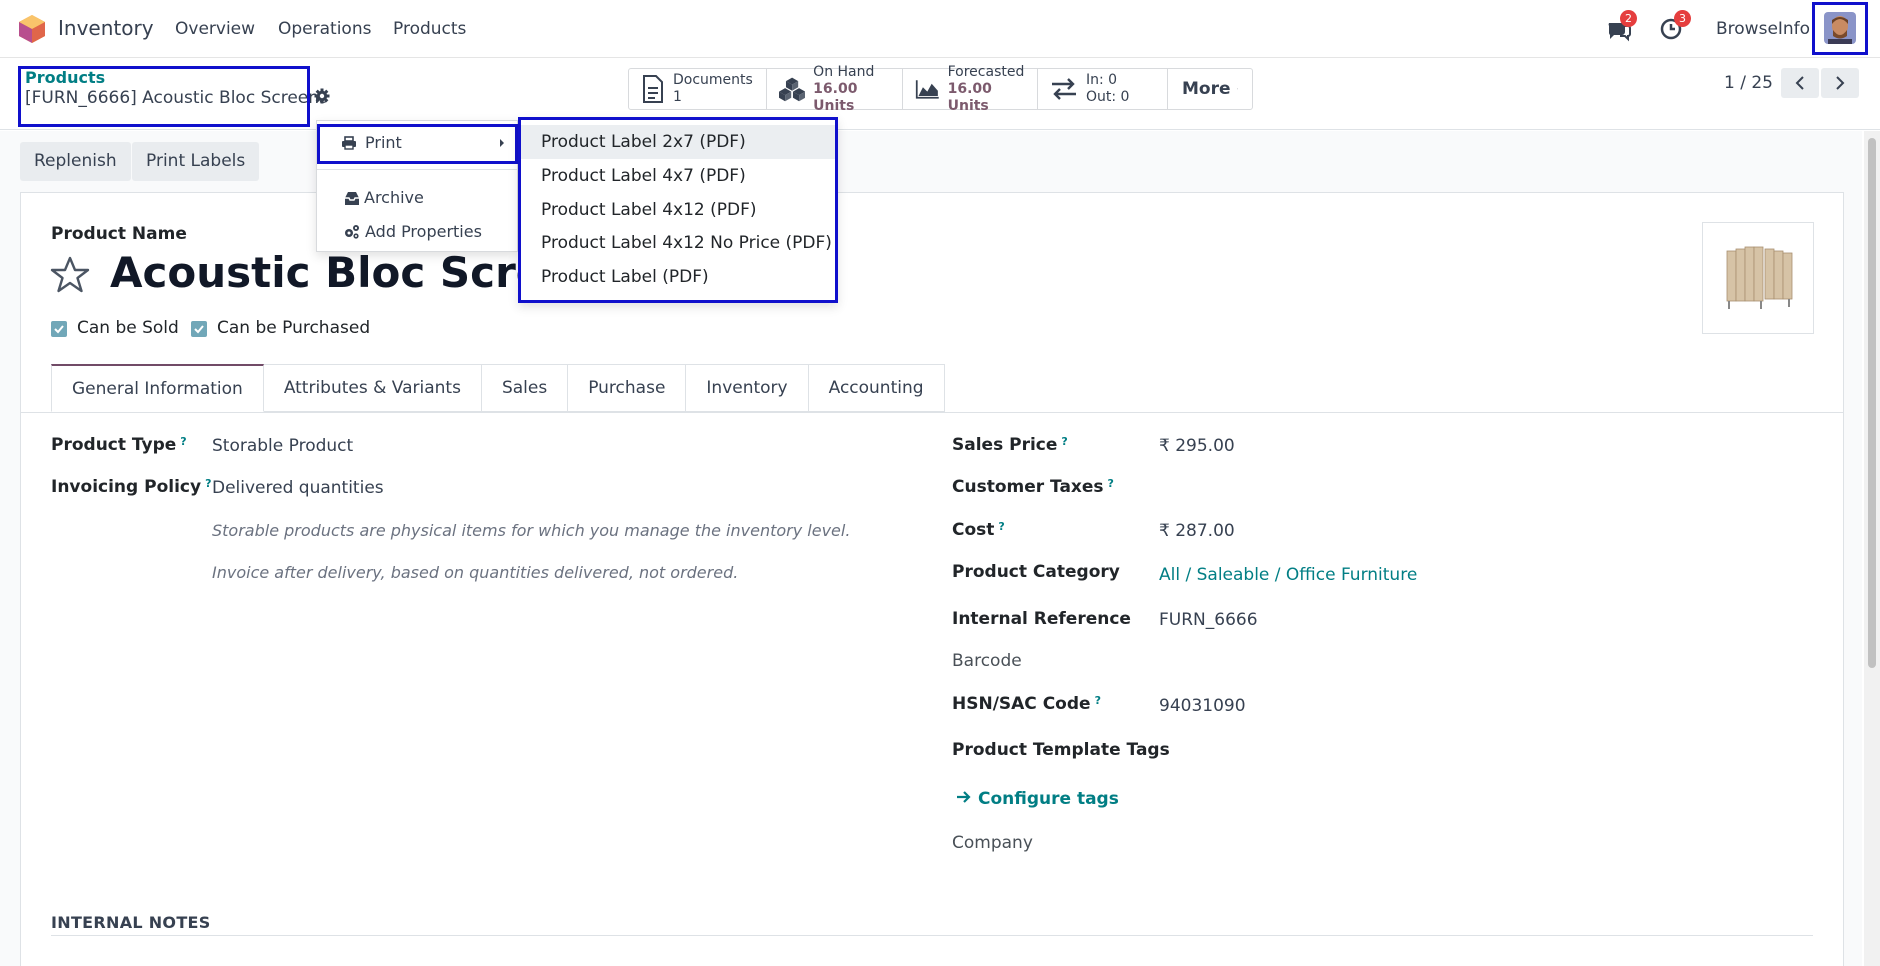  What do you see at coordinates (322, 96) in the screenshot?
I see `gear-icon` at bounding box center [322, 96].